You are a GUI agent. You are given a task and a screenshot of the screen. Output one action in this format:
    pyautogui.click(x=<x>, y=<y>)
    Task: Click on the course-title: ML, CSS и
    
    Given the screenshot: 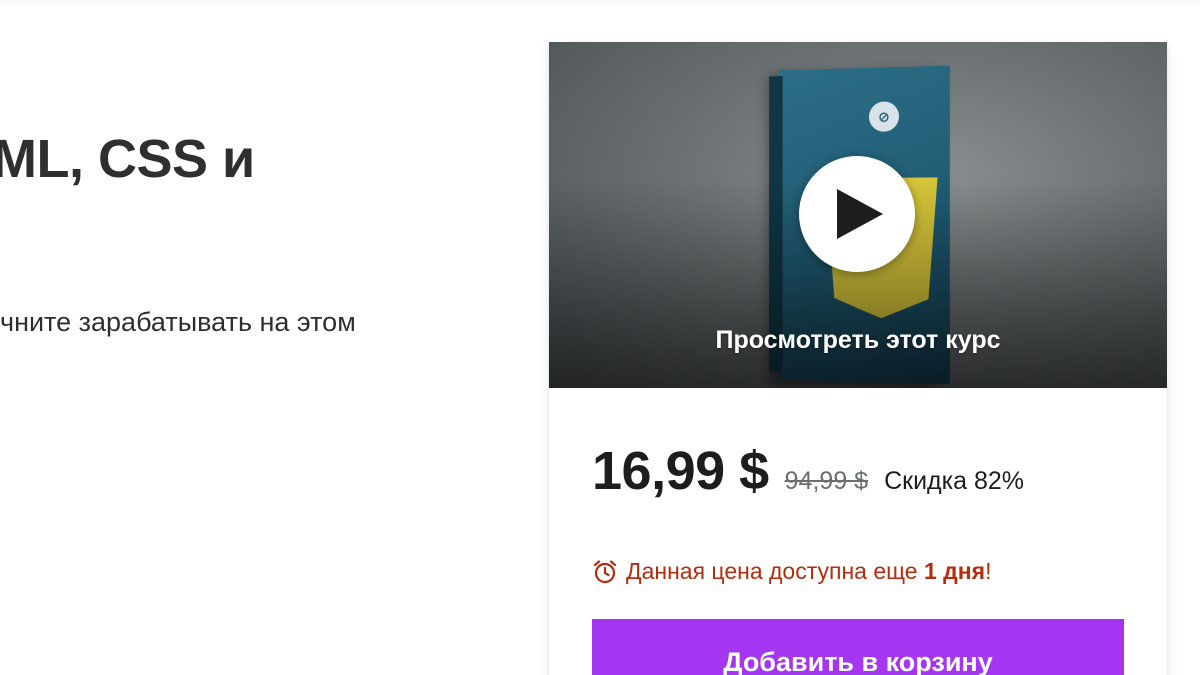 What is the action you would take?
    pyautogui.click(x=127, y=159)
    